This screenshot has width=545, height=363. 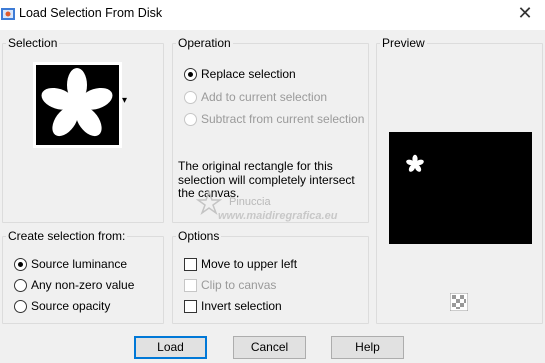 What do you see at coordinates (67, 236) in the screenshot?
I see `create-from-group-title: Create selection from:` at bounding box center [67, 236].